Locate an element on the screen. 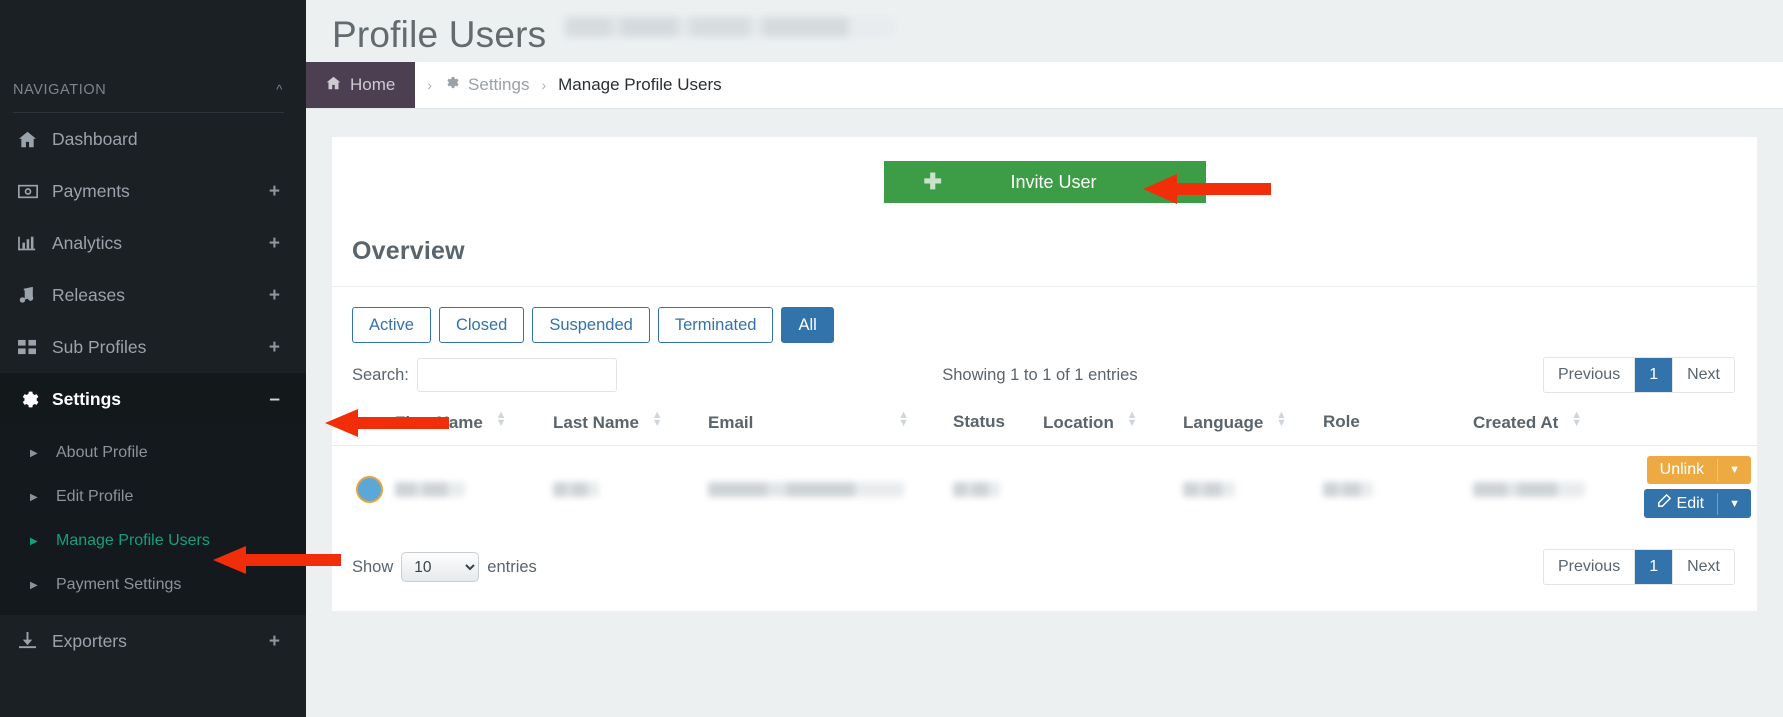 The width and height of the screenshot is (1783, 717). sidebar-subitem-label: About Profile is located at coordinates (102, 452).